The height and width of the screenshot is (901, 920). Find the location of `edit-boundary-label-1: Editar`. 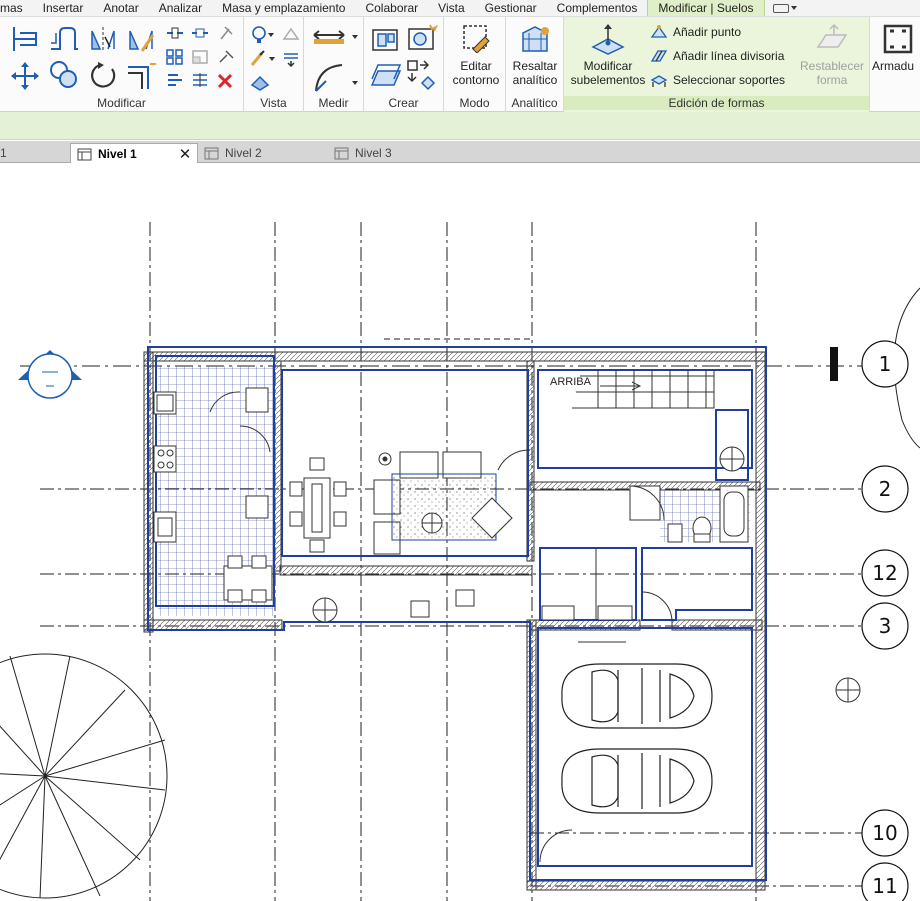

edit-boundary-label-1: Editar is located at coordinates (476, 66).